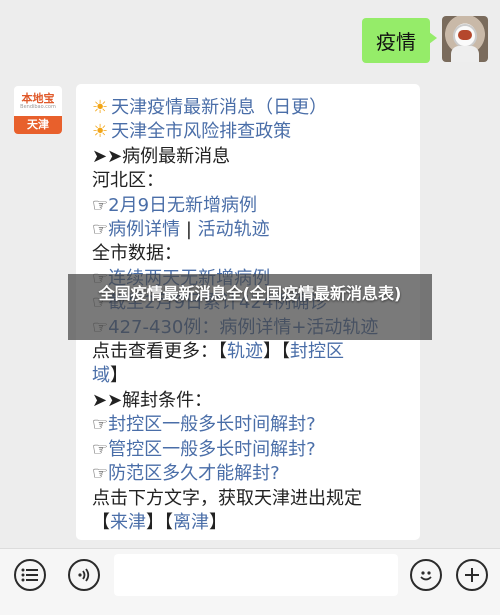  Describe the element at coordinates (465, 35) in the screenshot. I see `astronaut-visor-icon` at that location.